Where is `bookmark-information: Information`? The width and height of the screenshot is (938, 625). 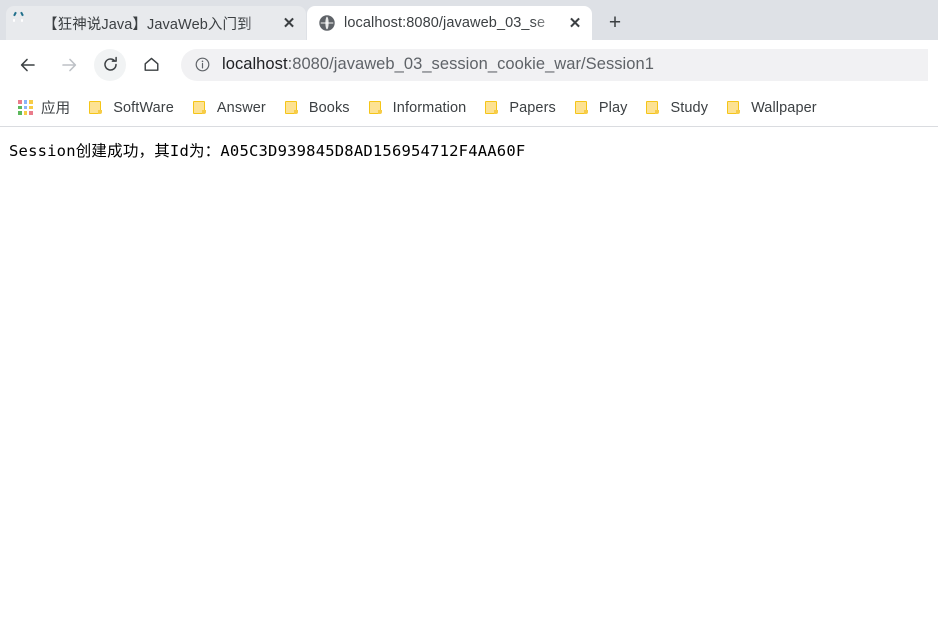
bookmark-information: Information is located at coordinates (417, 108).